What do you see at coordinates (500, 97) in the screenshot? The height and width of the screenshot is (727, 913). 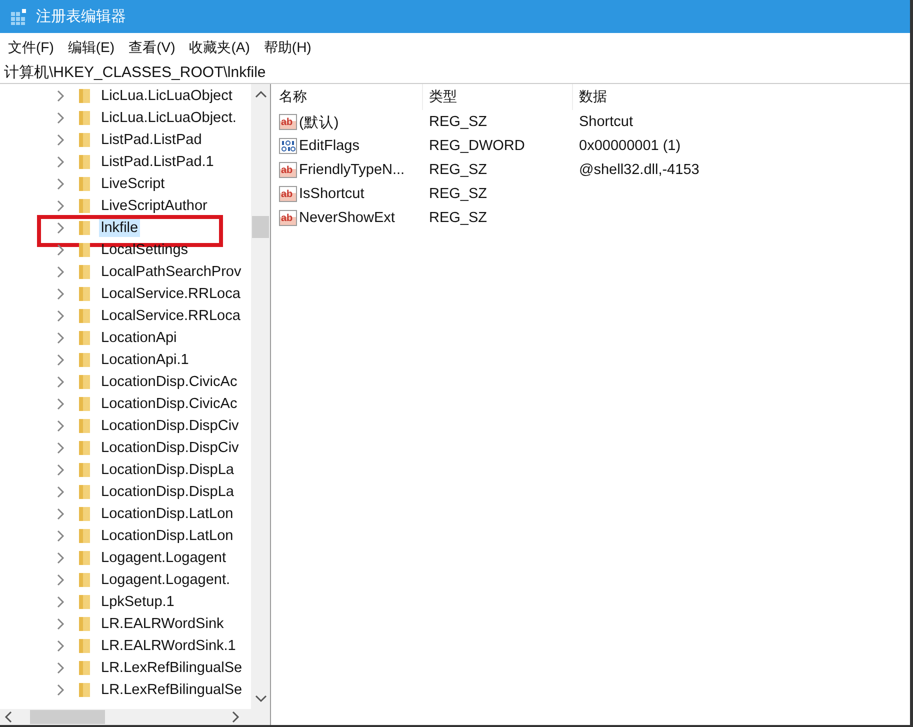 I see `column-header: 类型` at bounding box center [500, 97].